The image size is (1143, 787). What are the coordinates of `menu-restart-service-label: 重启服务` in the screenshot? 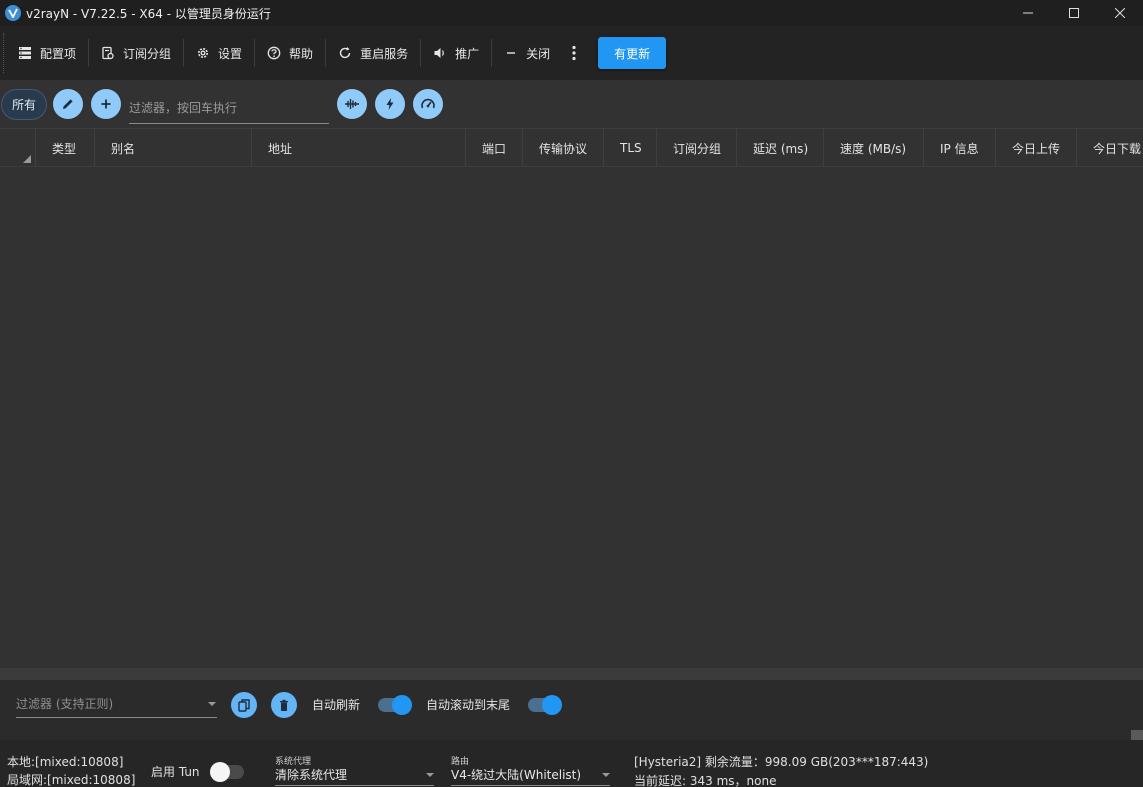 It's located at (384, 53).